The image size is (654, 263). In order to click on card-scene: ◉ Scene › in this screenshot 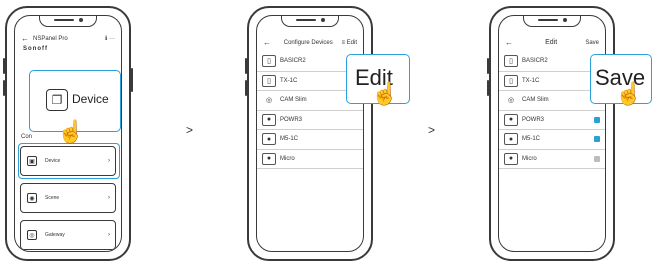, I will do `click(68, 198)`.